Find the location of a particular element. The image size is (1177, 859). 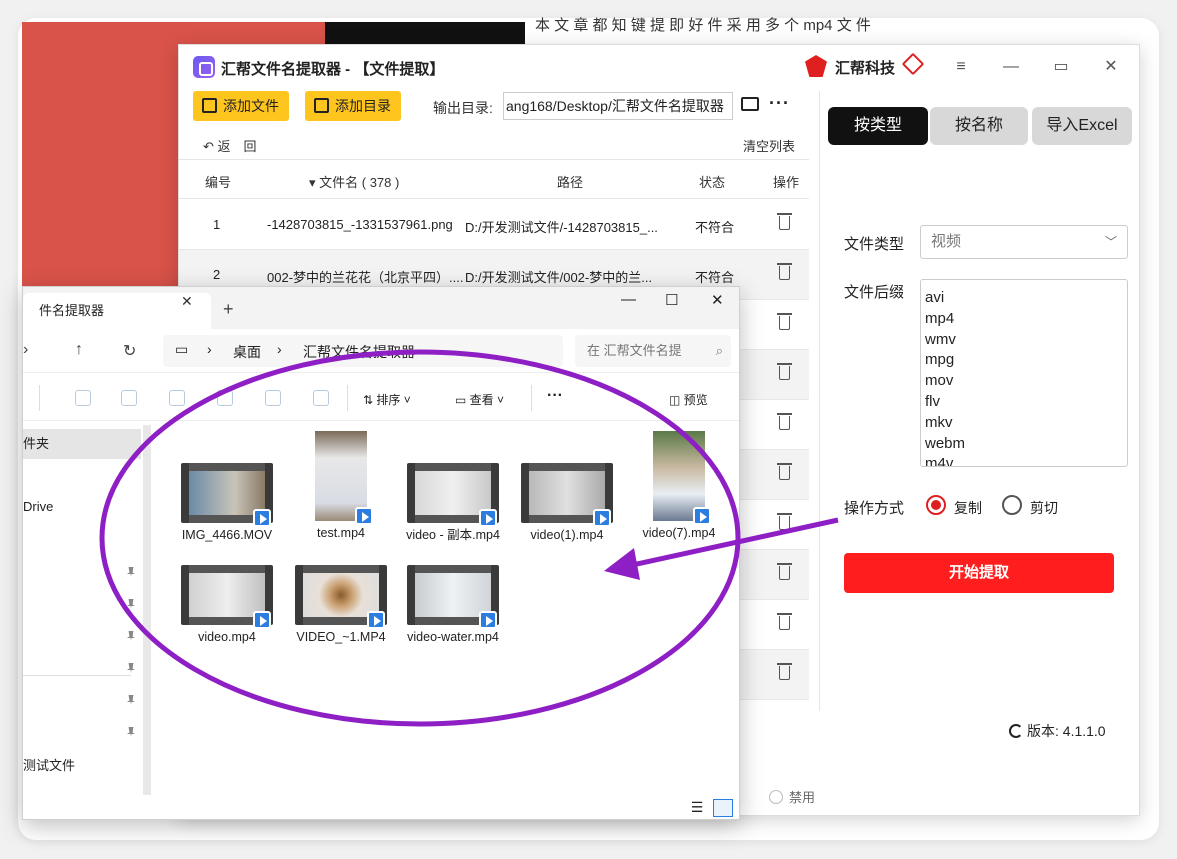

start-extract-button: 开始提取 is located at coordinates (979, 573).